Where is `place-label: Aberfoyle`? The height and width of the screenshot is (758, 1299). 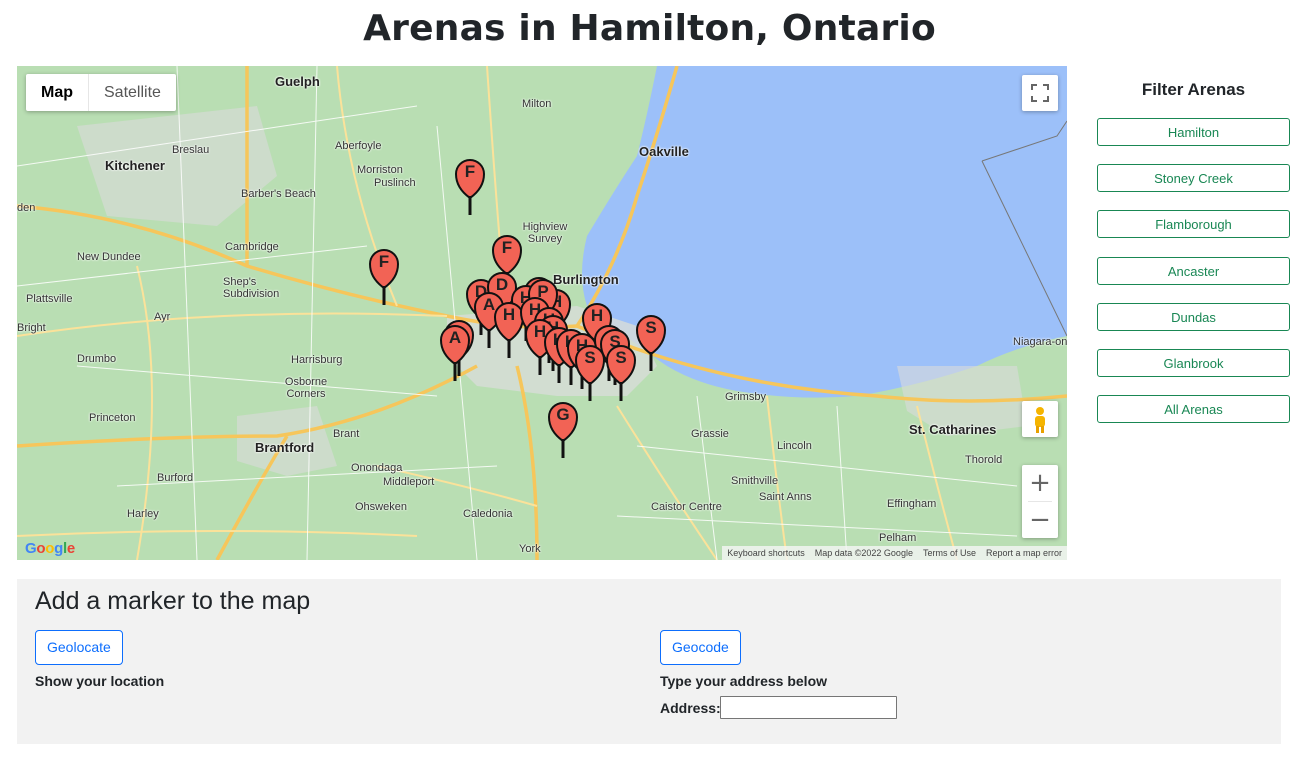 place-label: Aberfoyle is located at coordinates (358, 146).